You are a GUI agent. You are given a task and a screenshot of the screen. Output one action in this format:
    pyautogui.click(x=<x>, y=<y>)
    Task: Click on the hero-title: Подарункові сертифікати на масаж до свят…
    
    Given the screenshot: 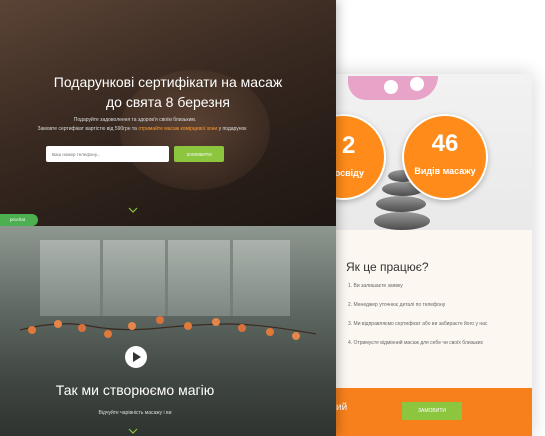 What is the action you would take?
    pyautogui.click(x=168, y=92)
    